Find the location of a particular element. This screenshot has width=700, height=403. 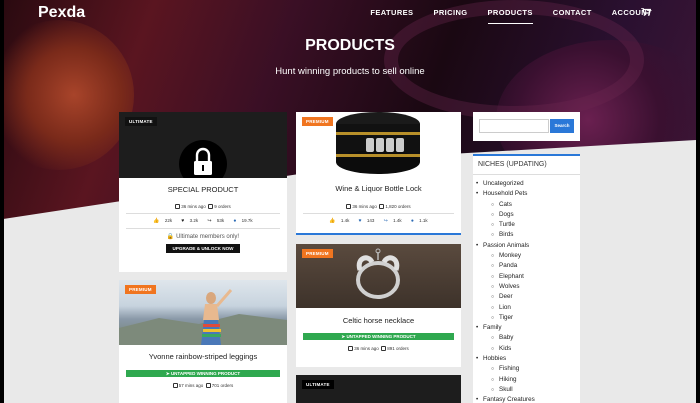

brand-logo: Pexda is located at coordinates (61, 13).